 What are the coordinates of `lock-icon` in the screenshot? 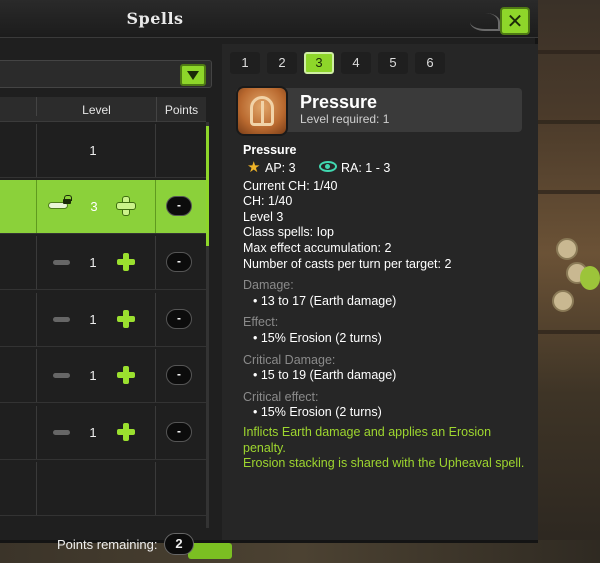 It's located at (67, 199).